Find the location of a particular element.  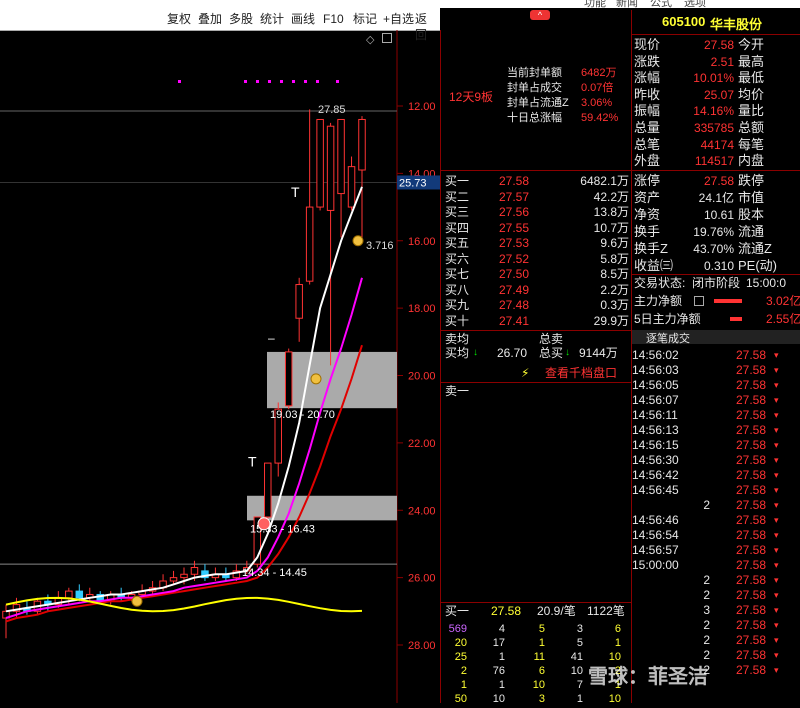

limit-up-streak: 12天9板 is located at coordinates (471, 97).